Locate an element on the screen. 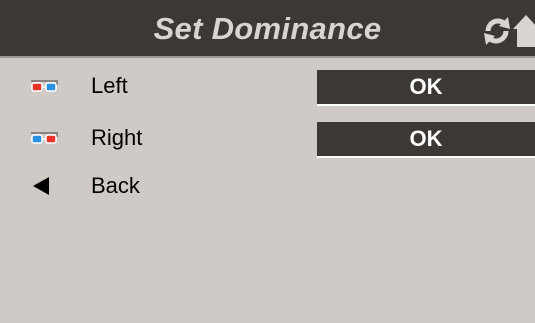 This screenshot has width=535, height=323. row-label-left: Left is located at coordinates (109, 85).